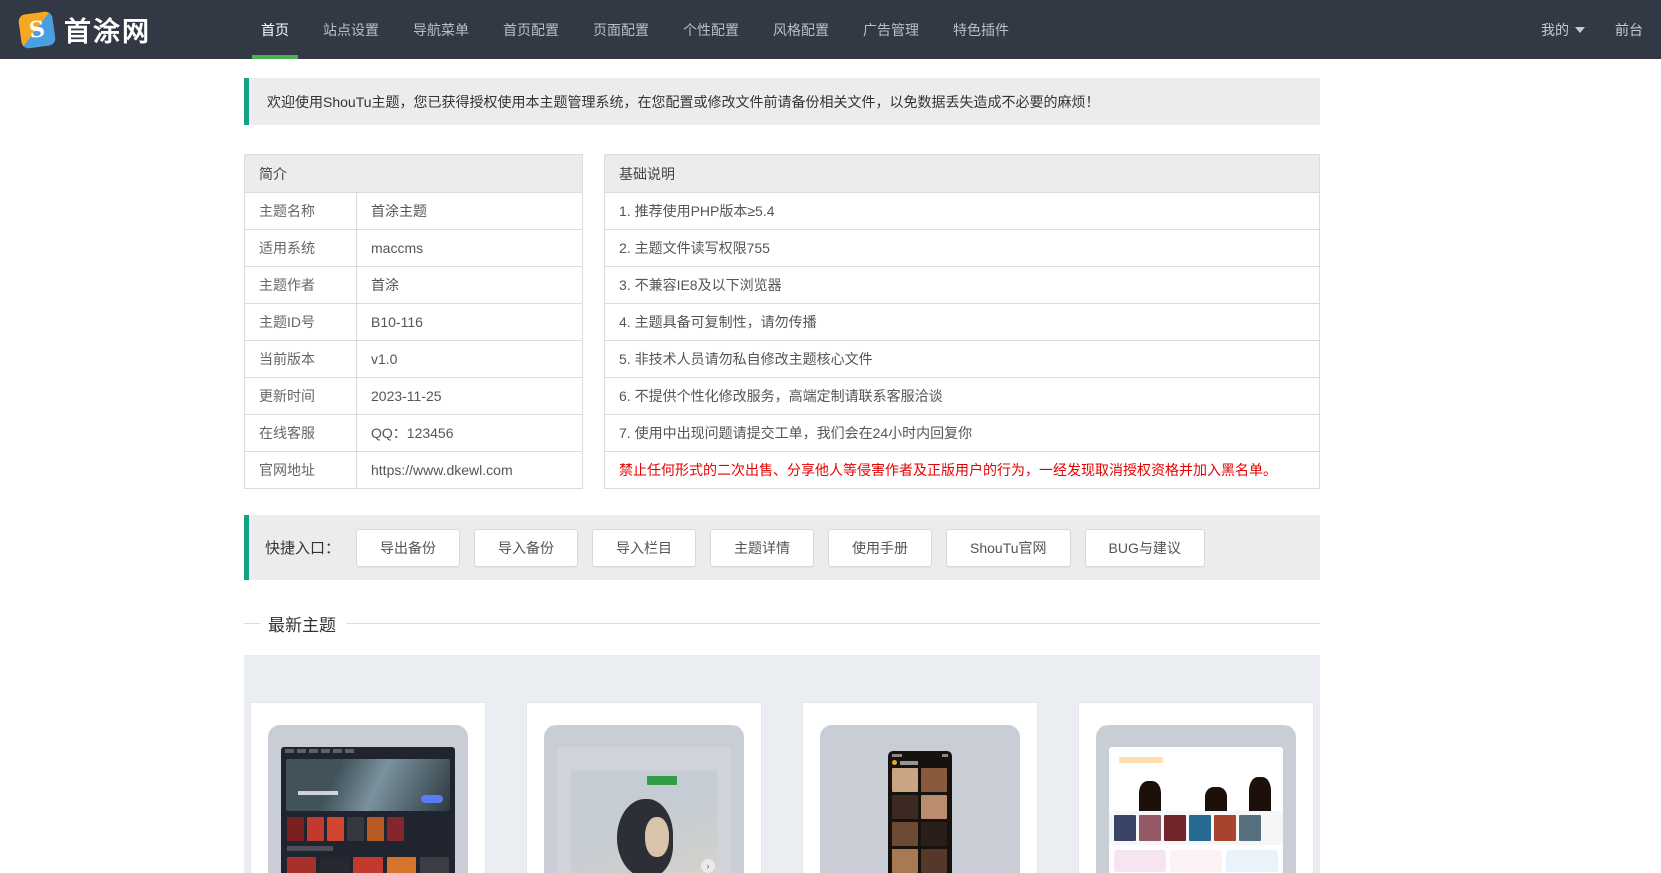 Image resolution: width=1661 pixels, height=873 pixels. I want to click on row-value: QQ：123456, so click(469, 433).